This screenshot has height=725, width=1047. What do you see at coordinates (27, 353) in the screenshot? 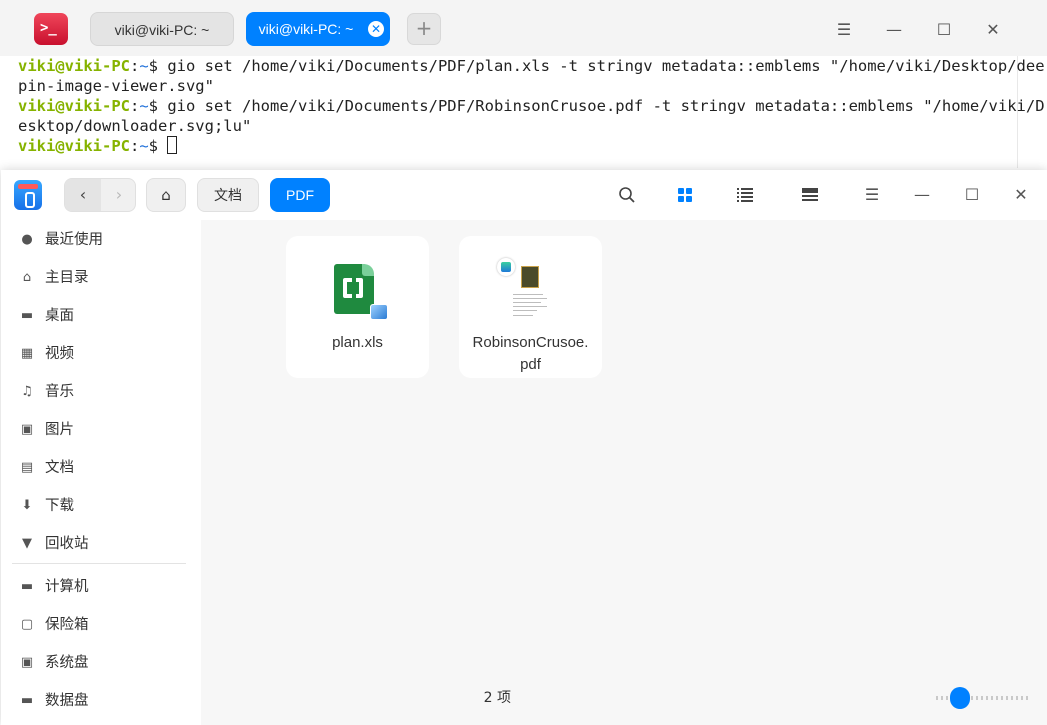
I see `video-icon: ▦` at bounding box center [27, 353].